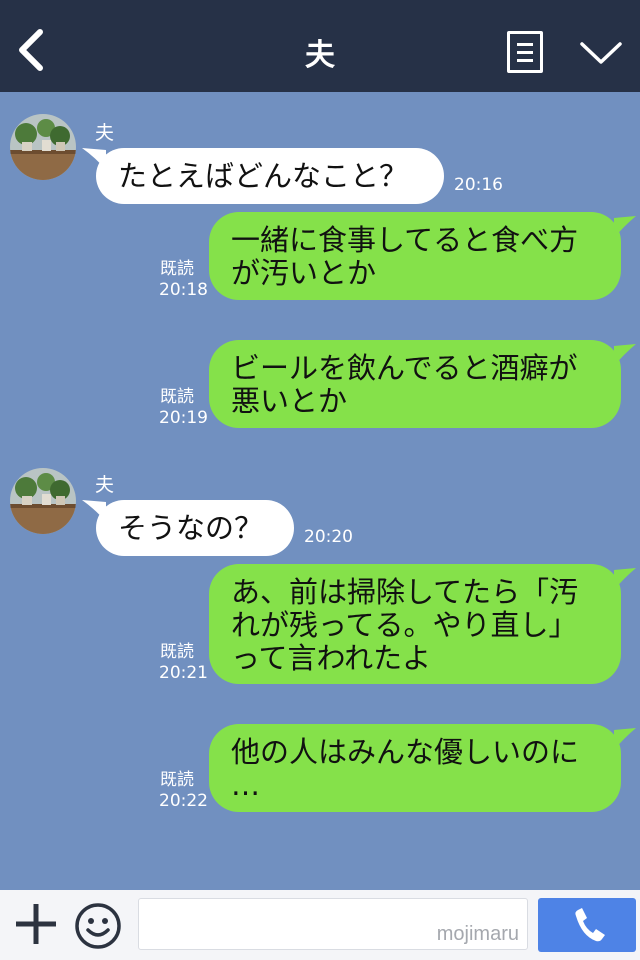  What do you see at coordinates (404, 625) in the screenshot?
I see `message-text: れが残ってる。やり直し」` at bounding box center [404, 625].